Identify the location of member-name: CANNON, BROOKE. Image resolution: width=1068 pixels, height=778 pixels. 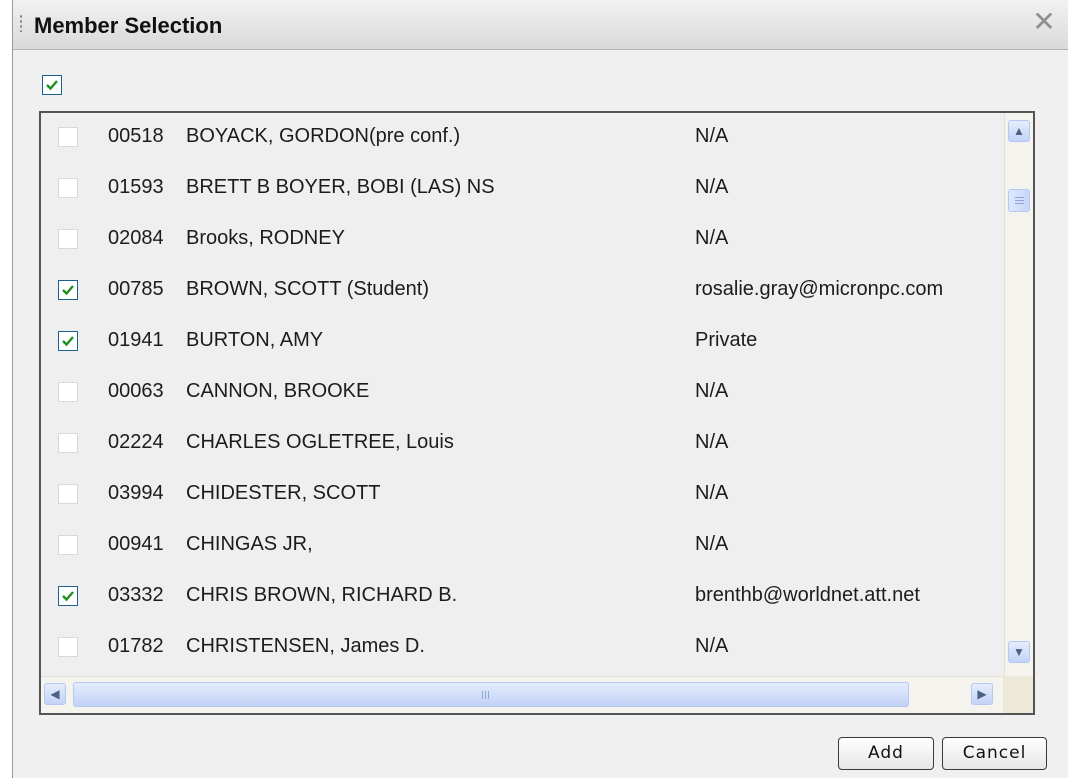
(278, 391).